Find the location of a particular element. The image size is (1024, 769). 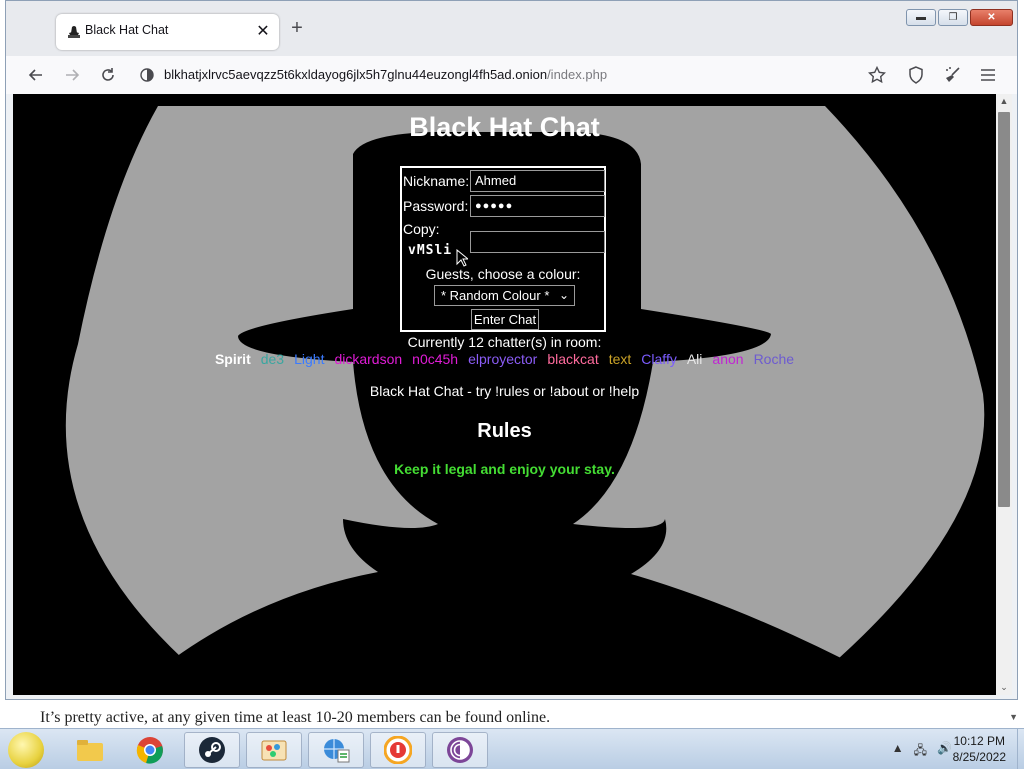

guest-colour-label: Guests, choose a colour: is located at coordinates (503, 274).